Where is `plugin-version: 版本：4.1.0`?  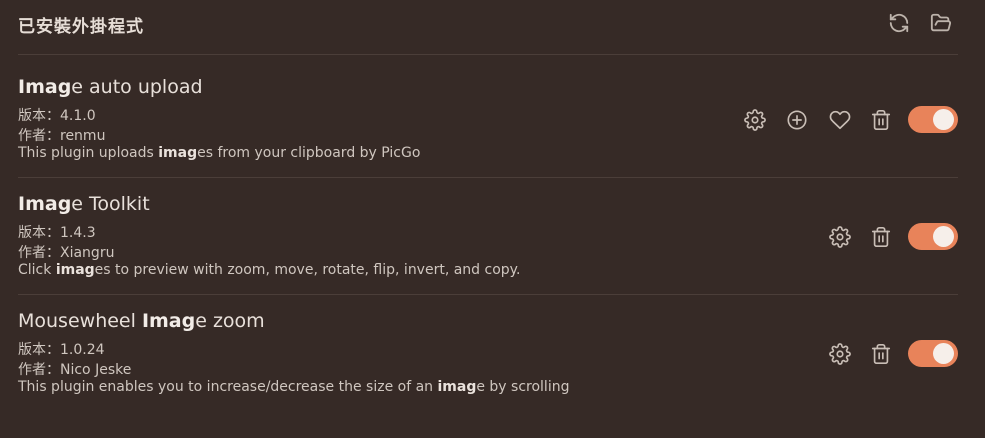 plugin-version: 版本：4.1.0 is located at coordinates (57, 116).